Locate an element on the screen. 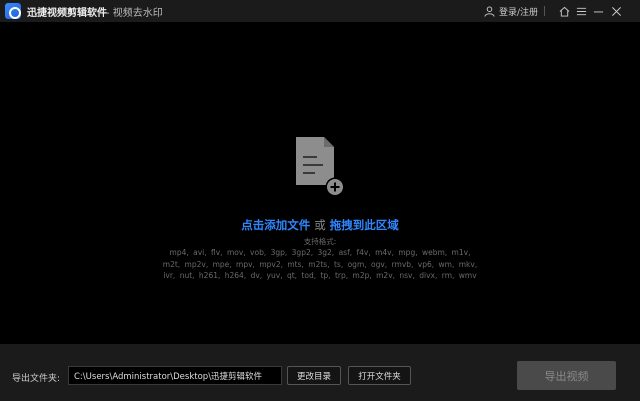  add-file-icon is located at coordinates (320, 167).